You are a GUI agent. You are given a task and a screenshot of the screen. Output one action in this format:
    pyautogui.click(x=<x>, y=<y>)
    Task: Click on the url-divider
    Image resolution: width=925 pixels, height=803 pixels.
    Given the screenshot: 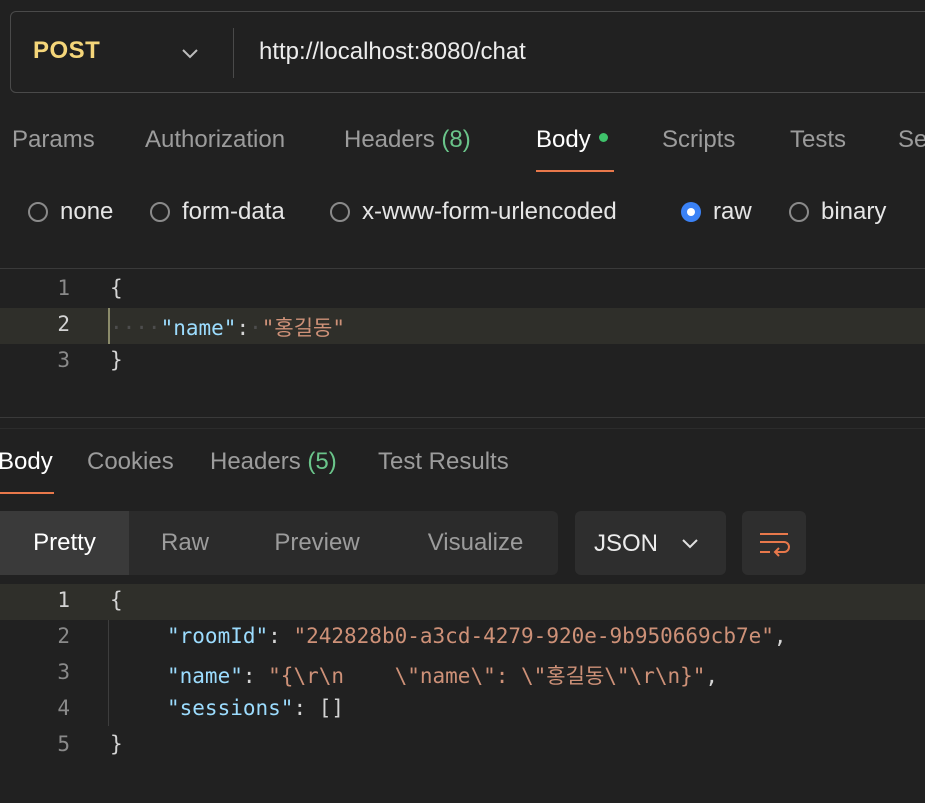 What is the action you would take?
    pyautogui.click(x=233, y=53)
    